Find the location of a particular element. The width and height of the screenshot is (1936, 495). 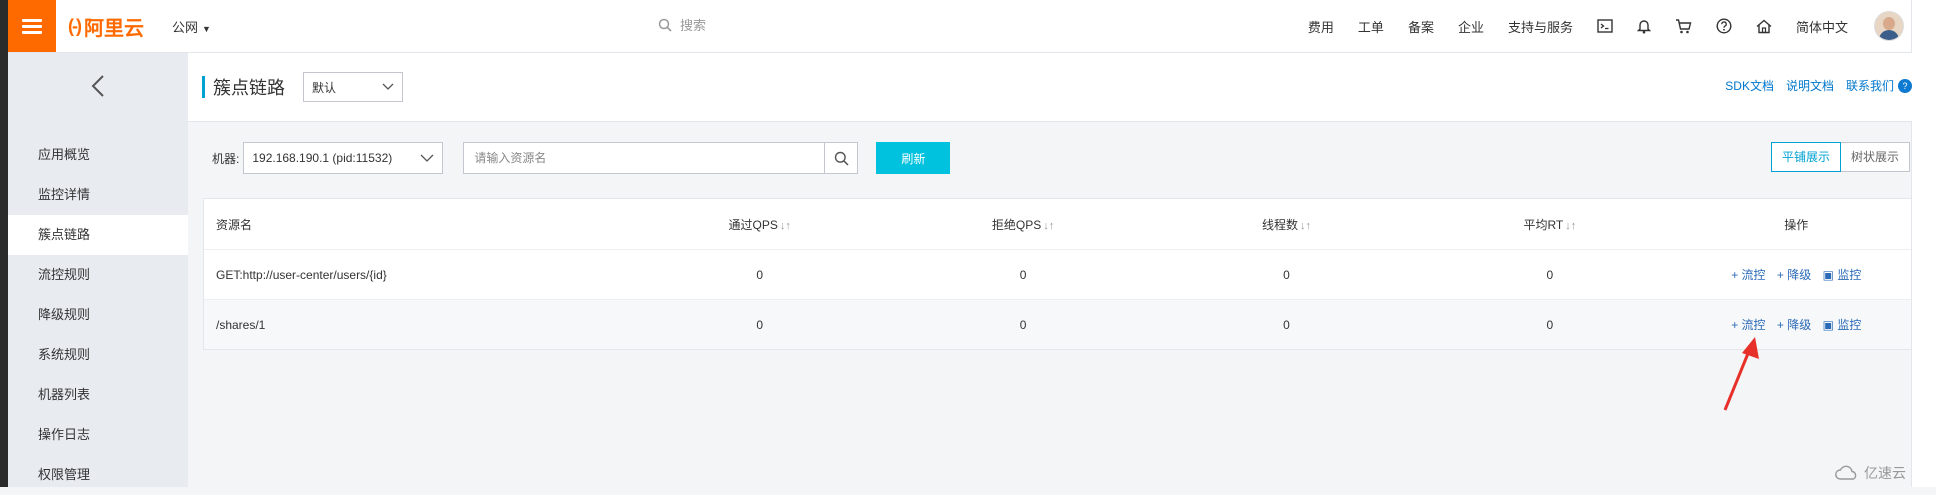

flow-control-label: 流控 is located at coordinates (1753, 325).